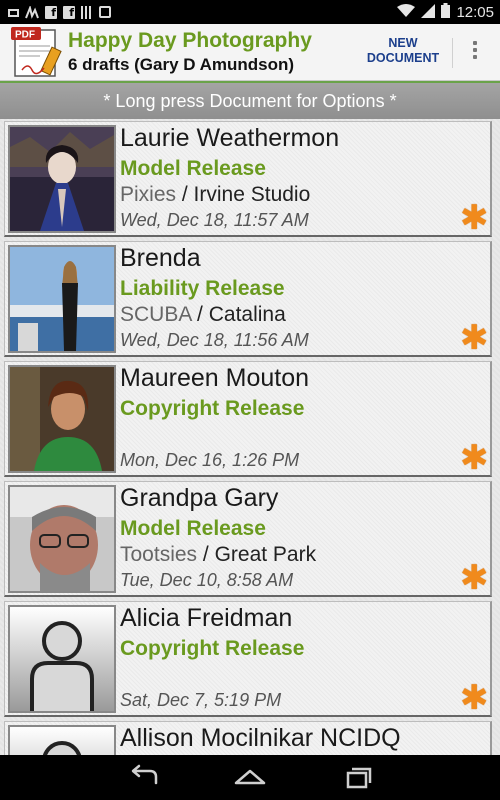 The width and height of the screenshot is (500, 800). Describe the element at coordinates (403, 58) in the screenshot. I see `new-document-label-line2: DOCUMENT` at that location.